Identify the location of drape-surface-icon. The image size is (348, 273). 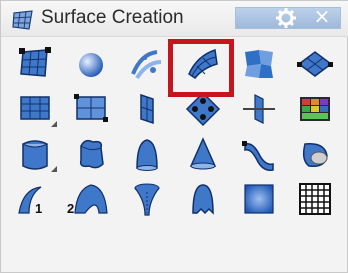
(203, 199).